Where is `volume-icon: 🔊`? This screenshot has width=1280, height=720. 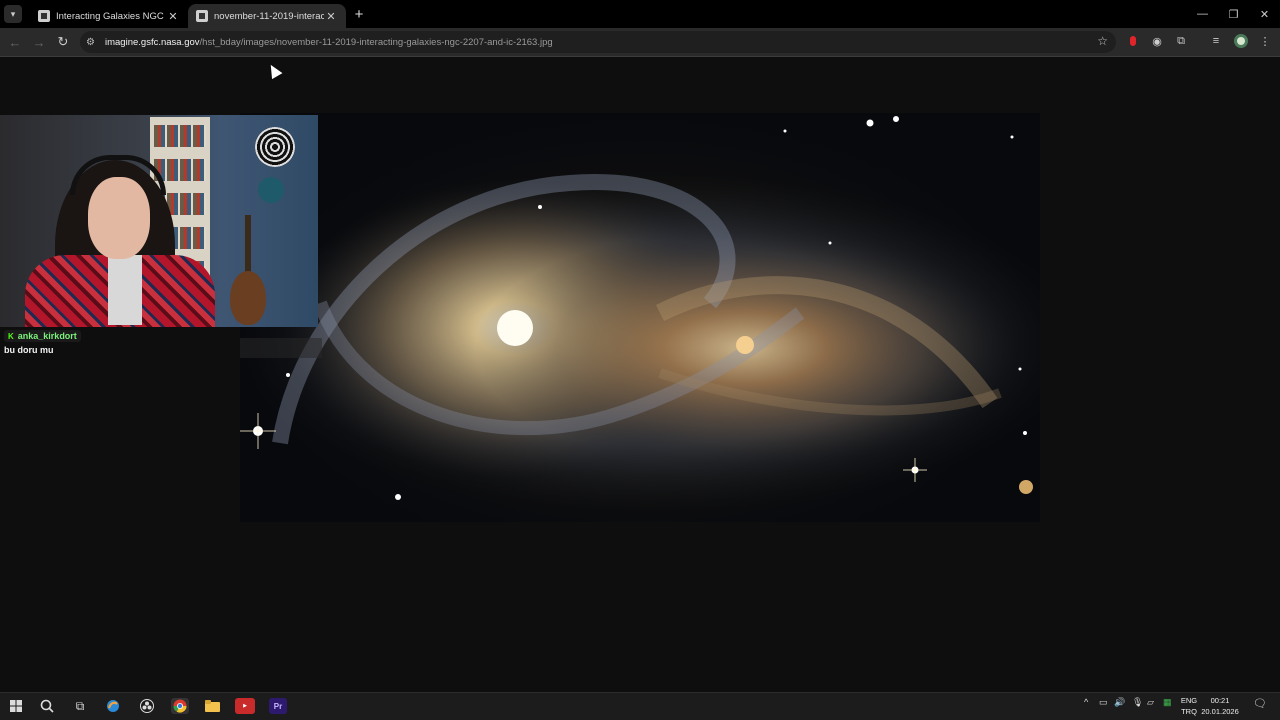
volume-icon: 🔊 is located at coordinates (1119, 702).